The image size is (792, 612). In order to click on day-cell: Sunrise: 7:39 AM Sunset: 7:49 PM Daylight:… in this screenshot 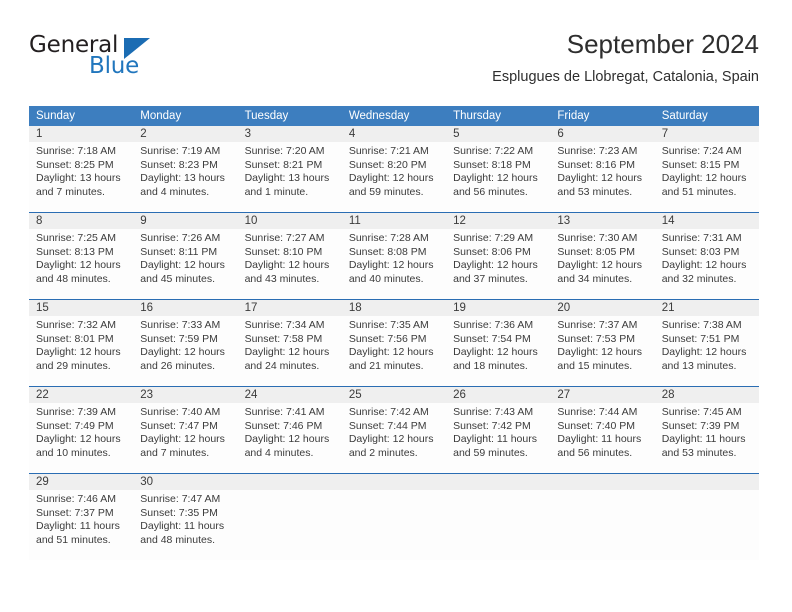, I will do `click(81, 438)`.